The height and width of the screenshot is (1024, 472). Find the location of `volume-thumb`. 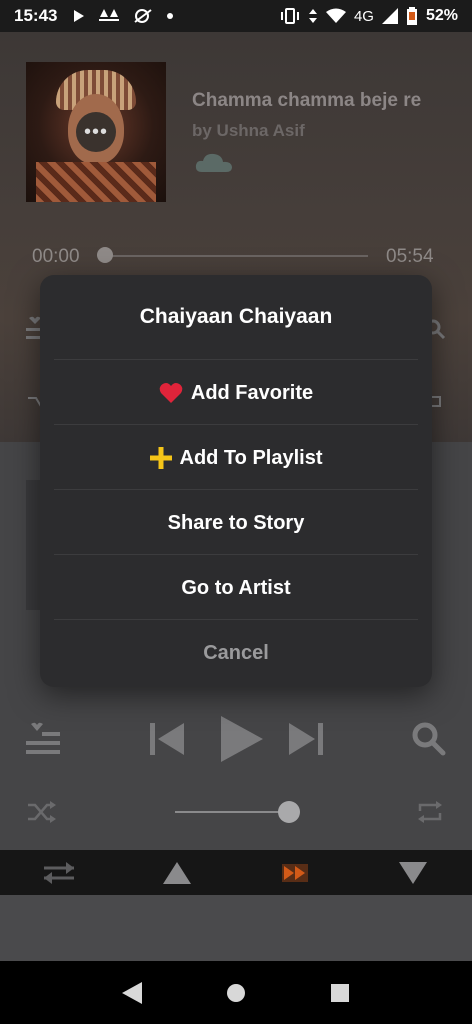

volume-thumb is located at coordinates (289, 812).